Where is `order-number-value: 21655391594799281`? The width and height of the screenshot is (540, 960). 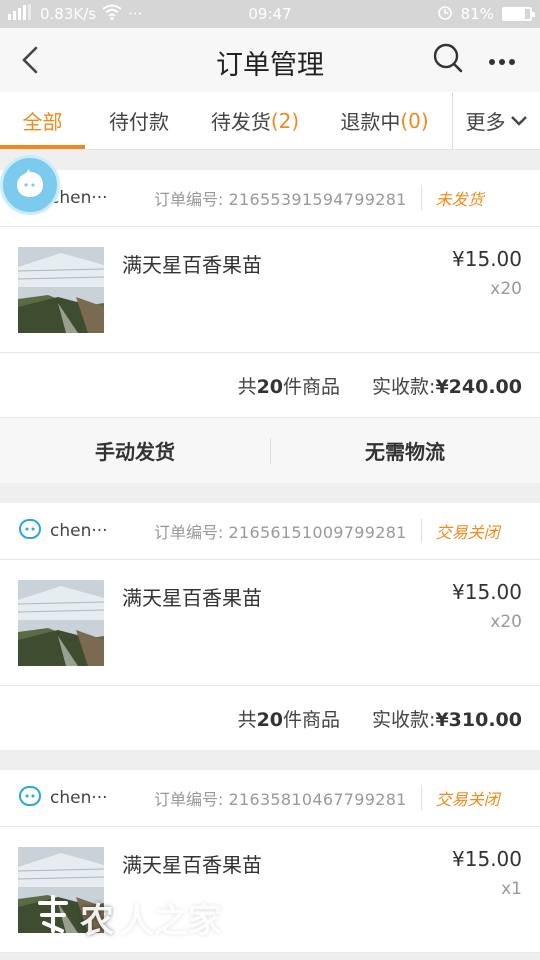 order-number-value: 21655391594799281 is located at coordinates (317, 199).